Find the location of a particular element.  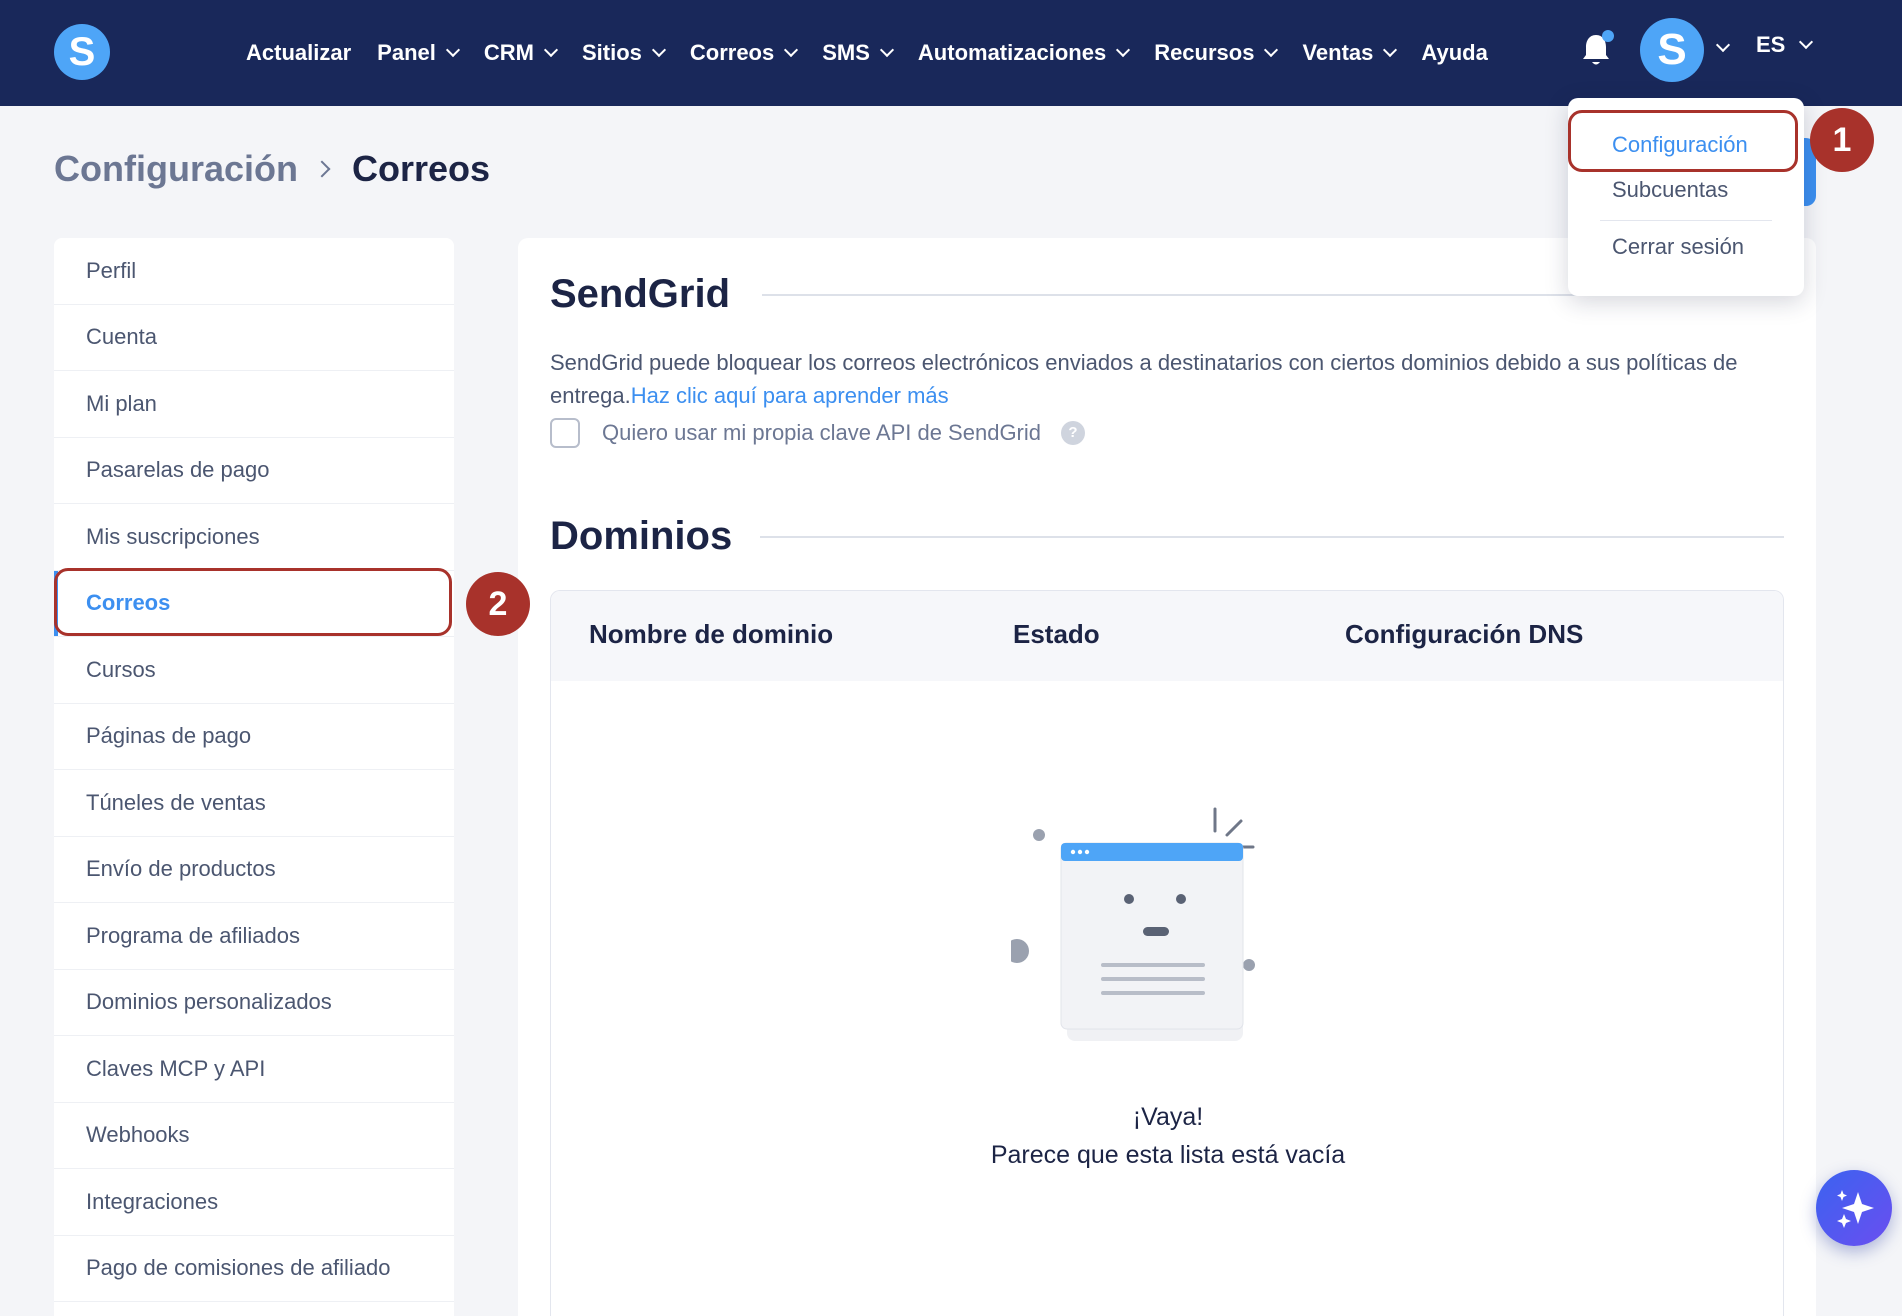

nav-item-crm: CRM is located at coordinates (521, 53).